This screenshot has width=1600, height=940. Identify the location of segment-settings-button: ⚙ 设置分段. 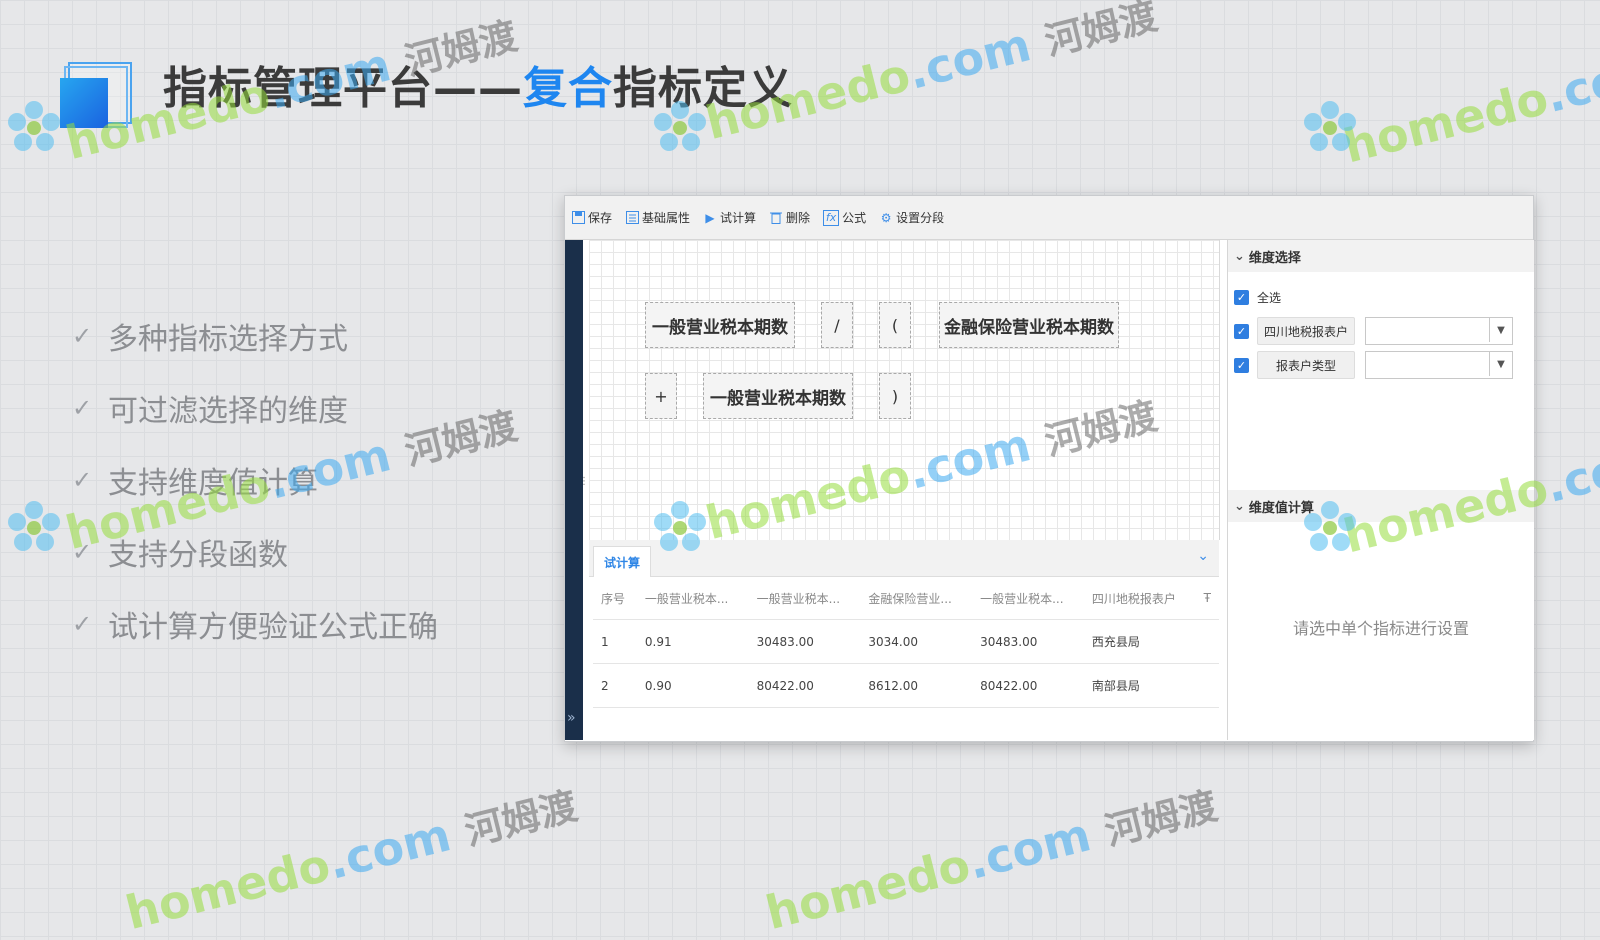
(911, 217).